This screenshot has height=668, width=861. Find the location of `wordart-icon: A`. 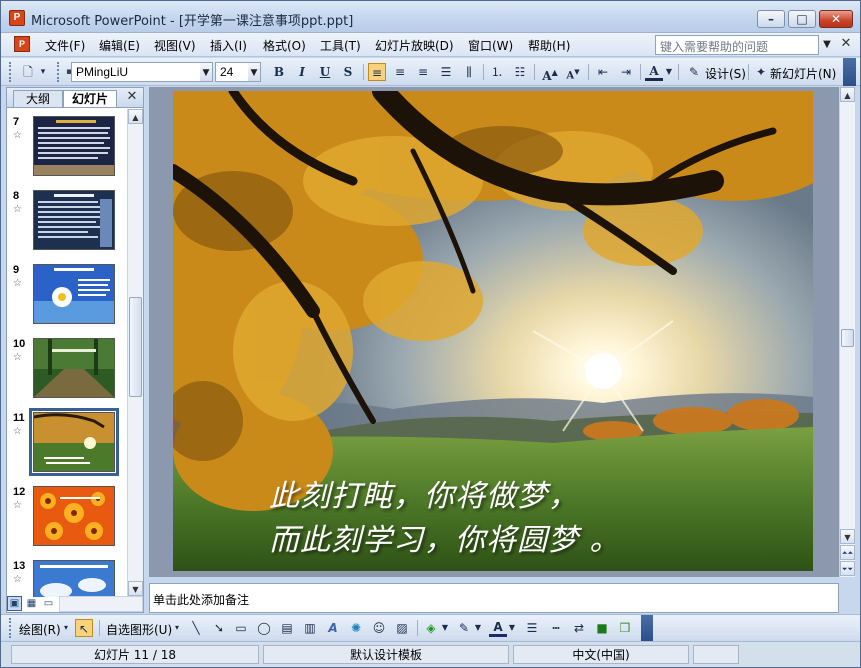

wordart-icon: A is located at coordinates (333, 628).